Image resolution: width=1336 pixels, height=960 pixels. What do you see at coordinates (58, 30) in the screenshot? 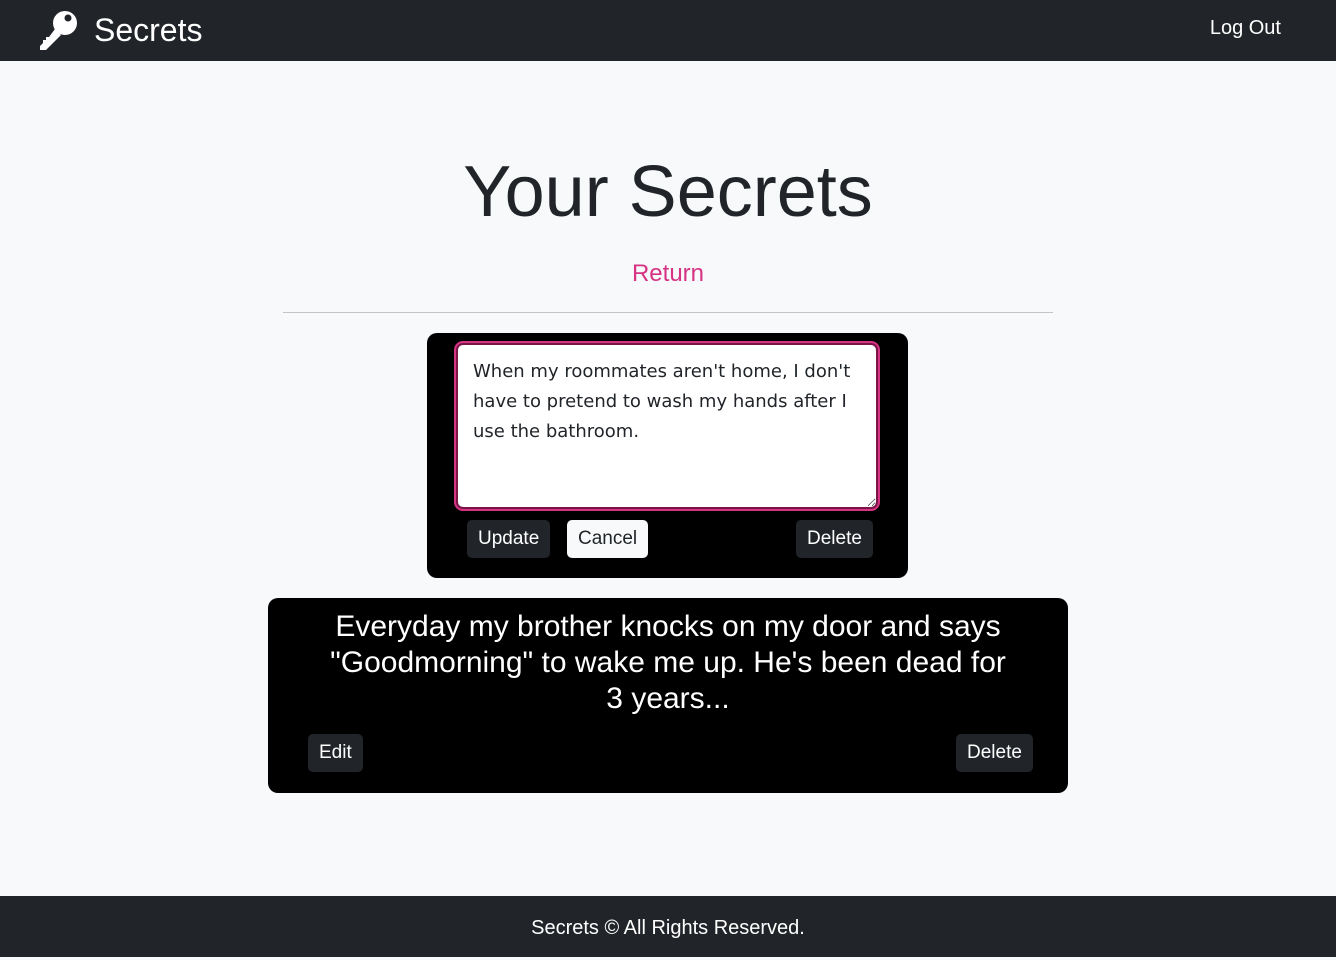
I see `key-icon` at bounding box center [58, 30].